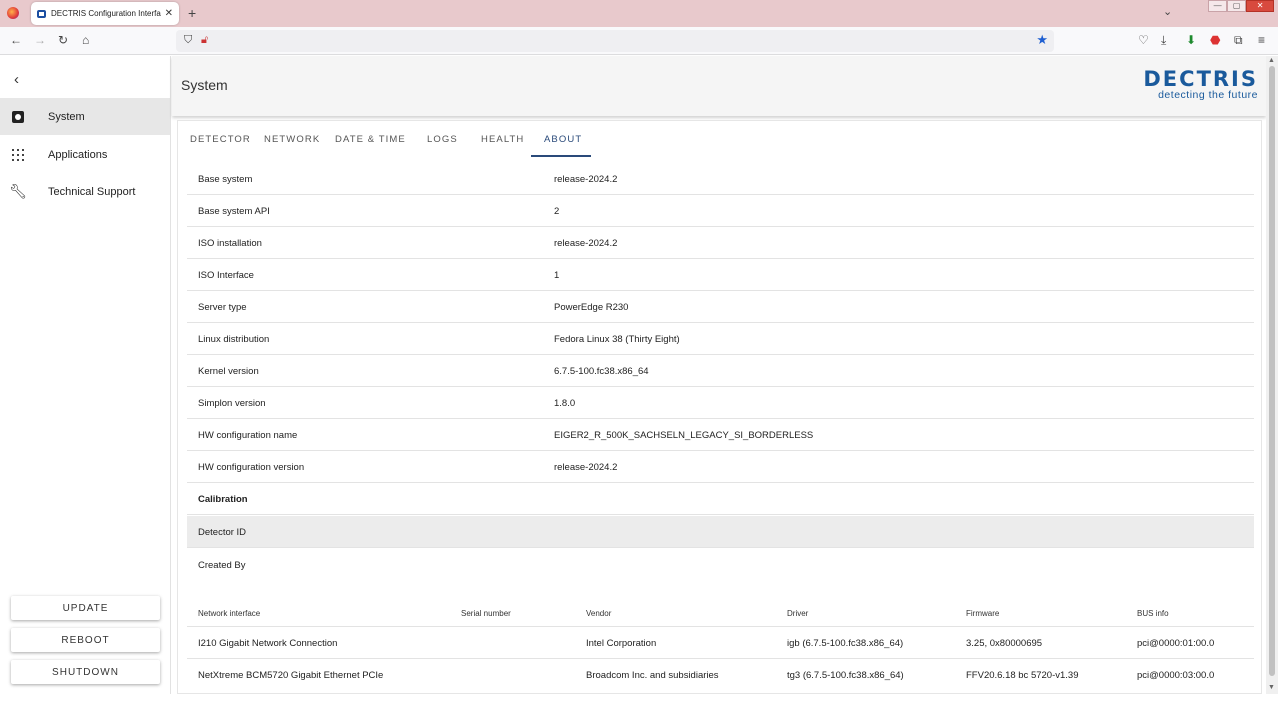 The image size is (1278, 717). I want to click on table-cell: 3.25, 0x80000695, so click(1004, 643).